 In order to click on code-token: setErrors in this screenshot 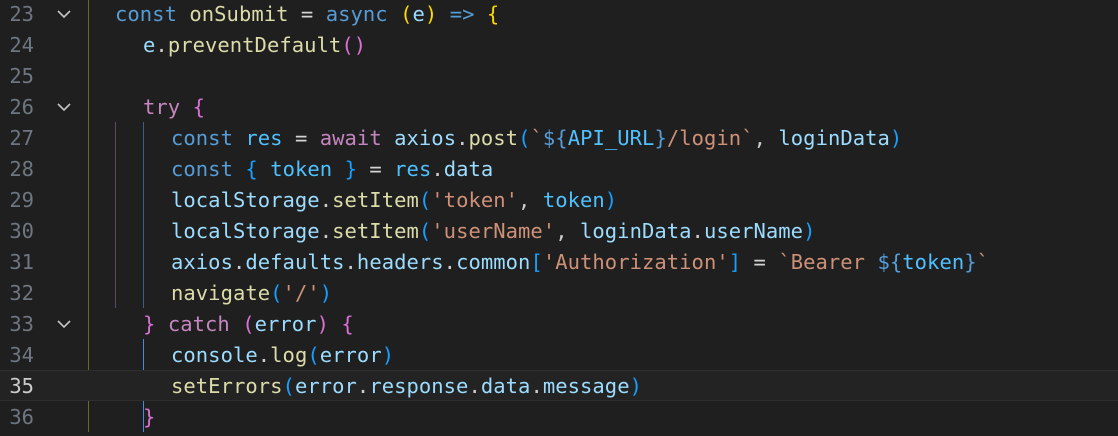, I will do `click(227, 385)`.